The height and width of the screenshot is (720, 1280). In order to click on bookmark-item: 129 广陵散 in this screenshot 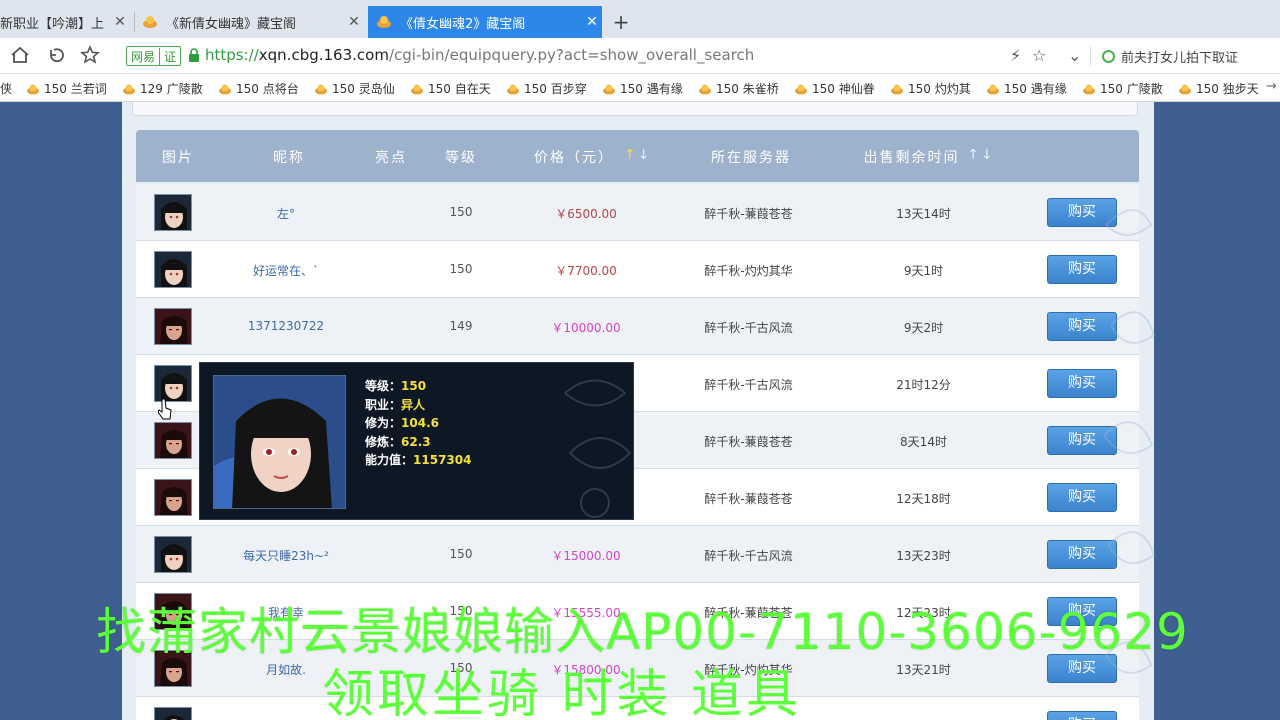, I will do `click(162, 88)`.